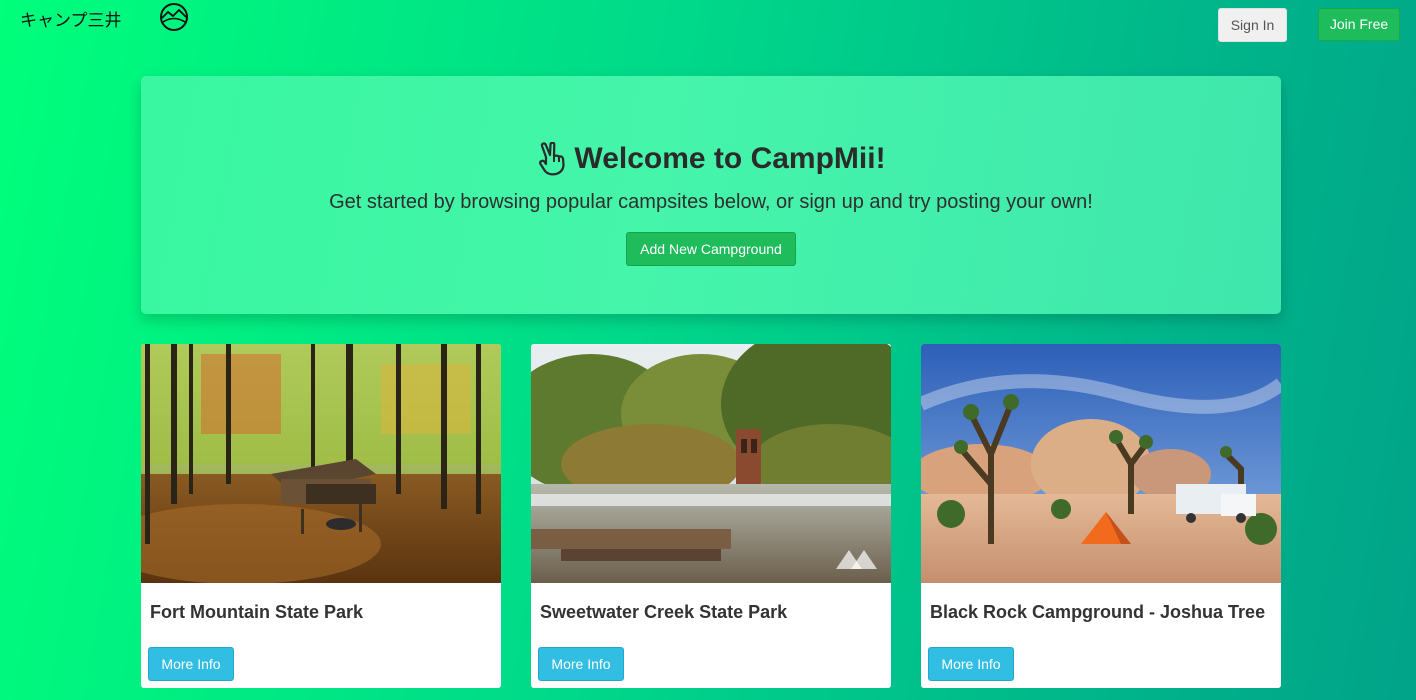 This screenshot has height=700, width=1416. Describe the element at coordinates (256, 612) in the screenshot. I see `campground-name: Fort Mountain State Park` at that location.